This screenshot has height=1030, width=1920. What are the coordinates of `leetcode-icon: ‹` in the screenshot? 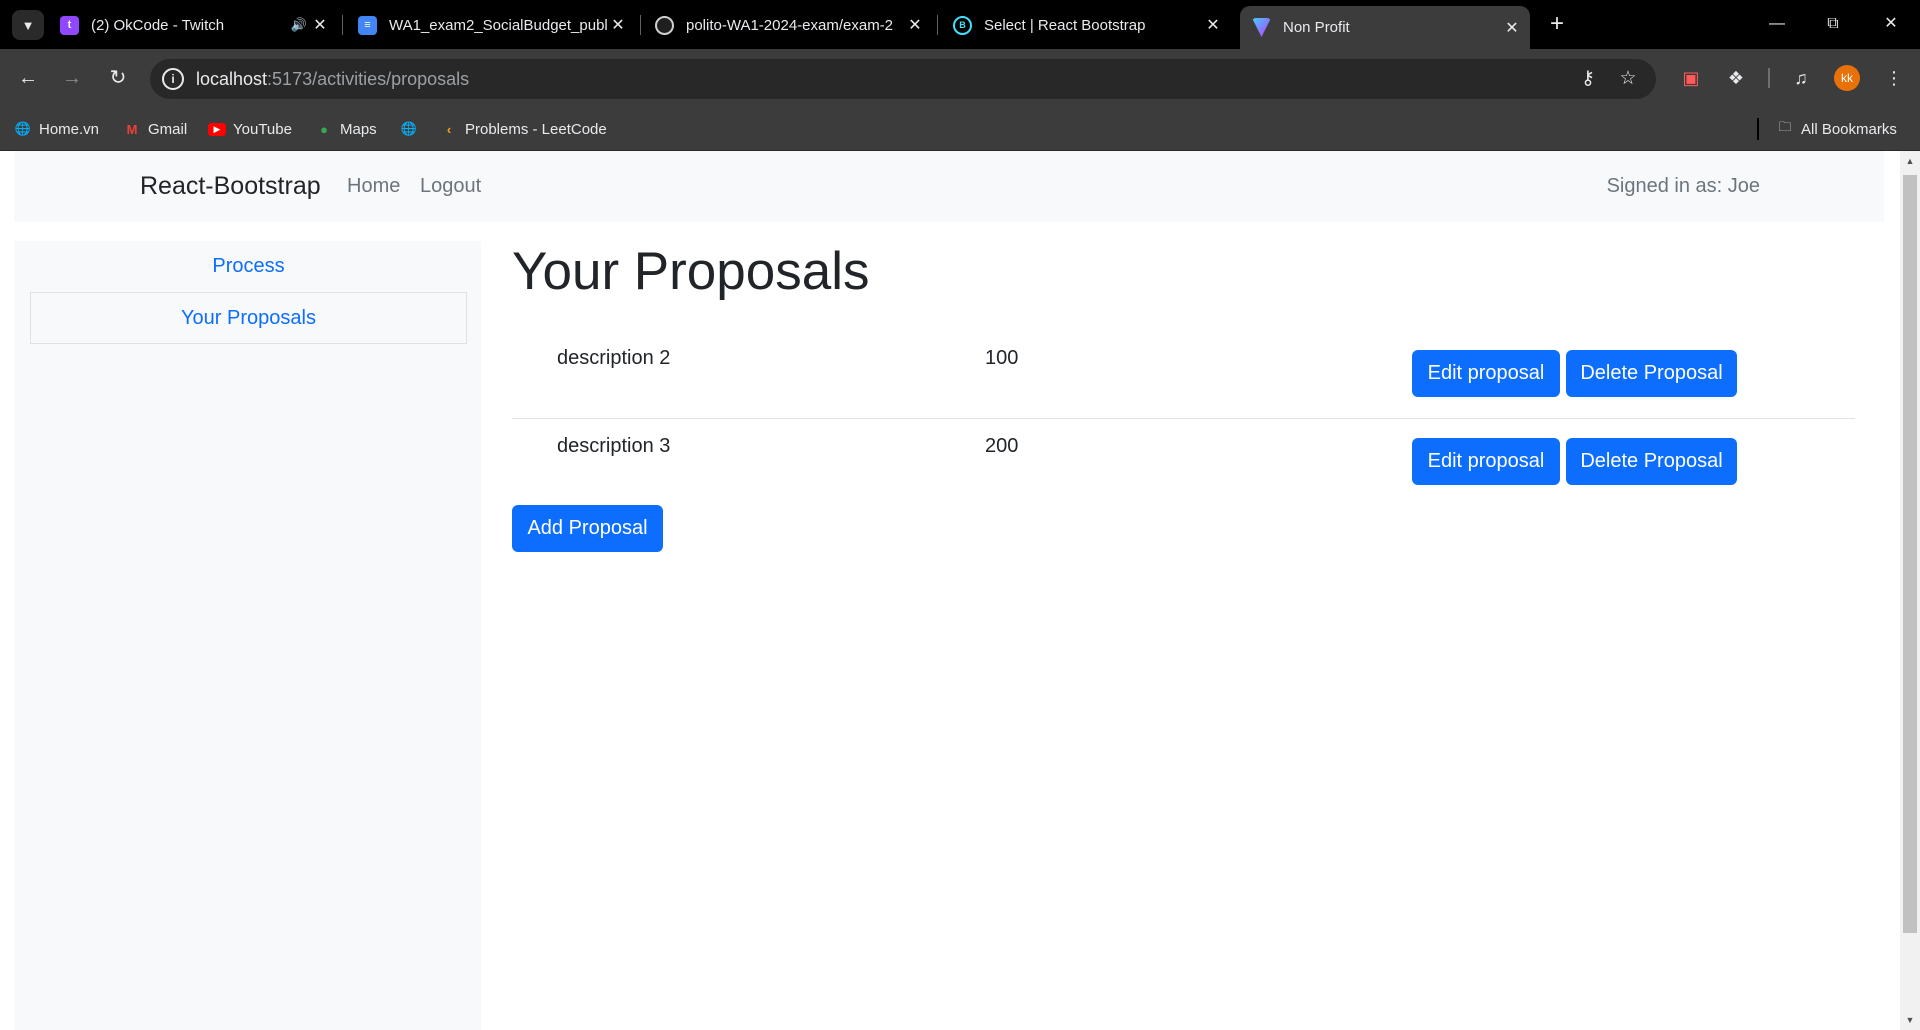 It's located at (449, 129).